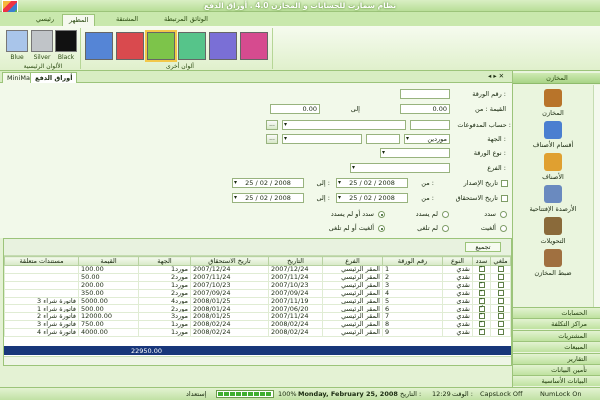  Describe the element at coordinates (483, 247) in the screenshot. I see `group-button: تجميع` at that location.